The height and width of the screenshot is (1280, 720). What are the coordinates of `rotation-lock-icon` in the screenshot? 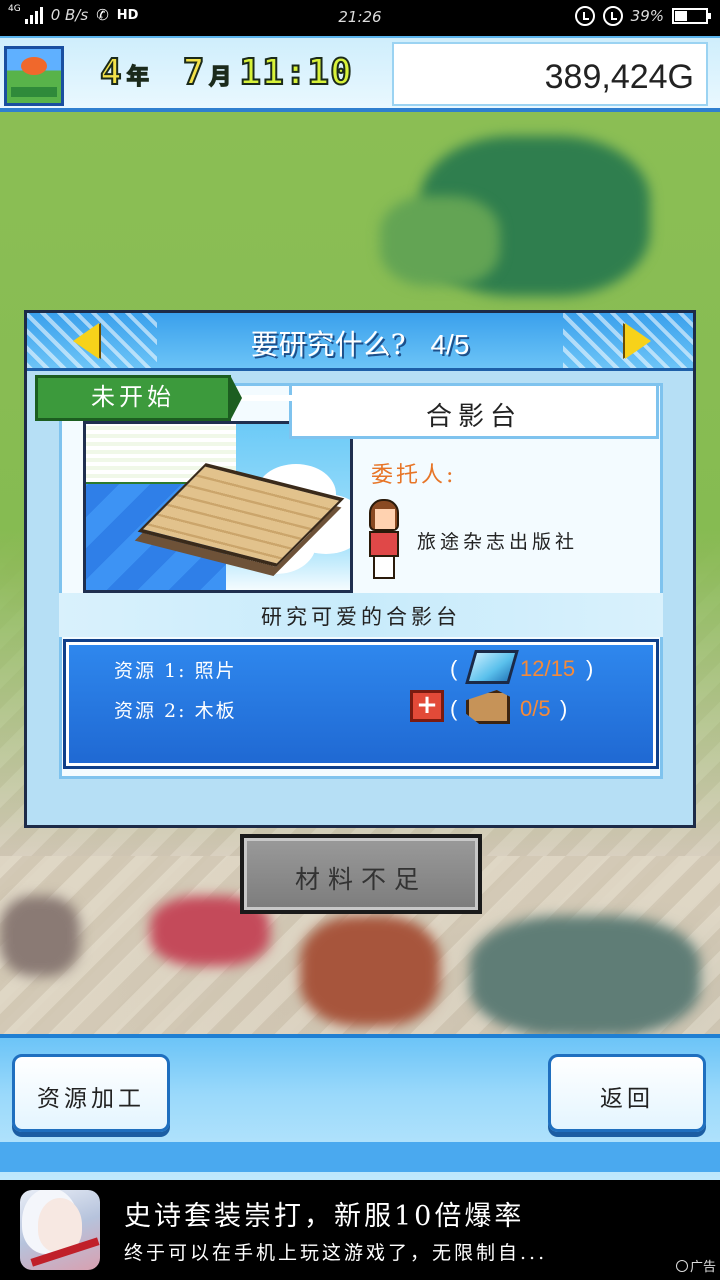 It's located at (584, 16).